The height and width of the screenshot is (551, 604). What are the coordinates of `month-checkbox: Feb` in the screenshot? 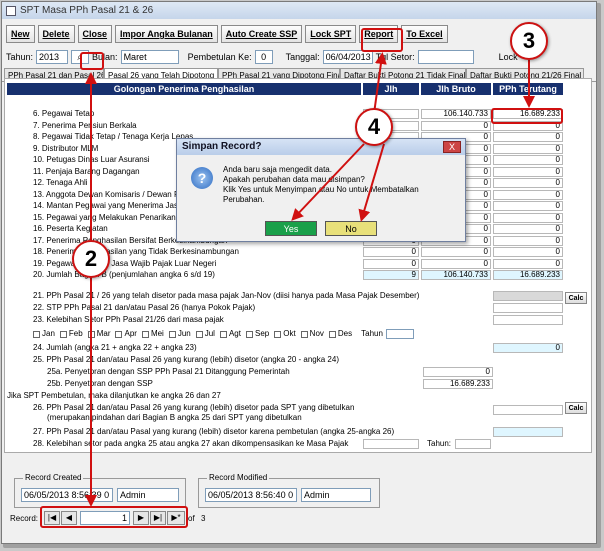 It's located at (71, 334).